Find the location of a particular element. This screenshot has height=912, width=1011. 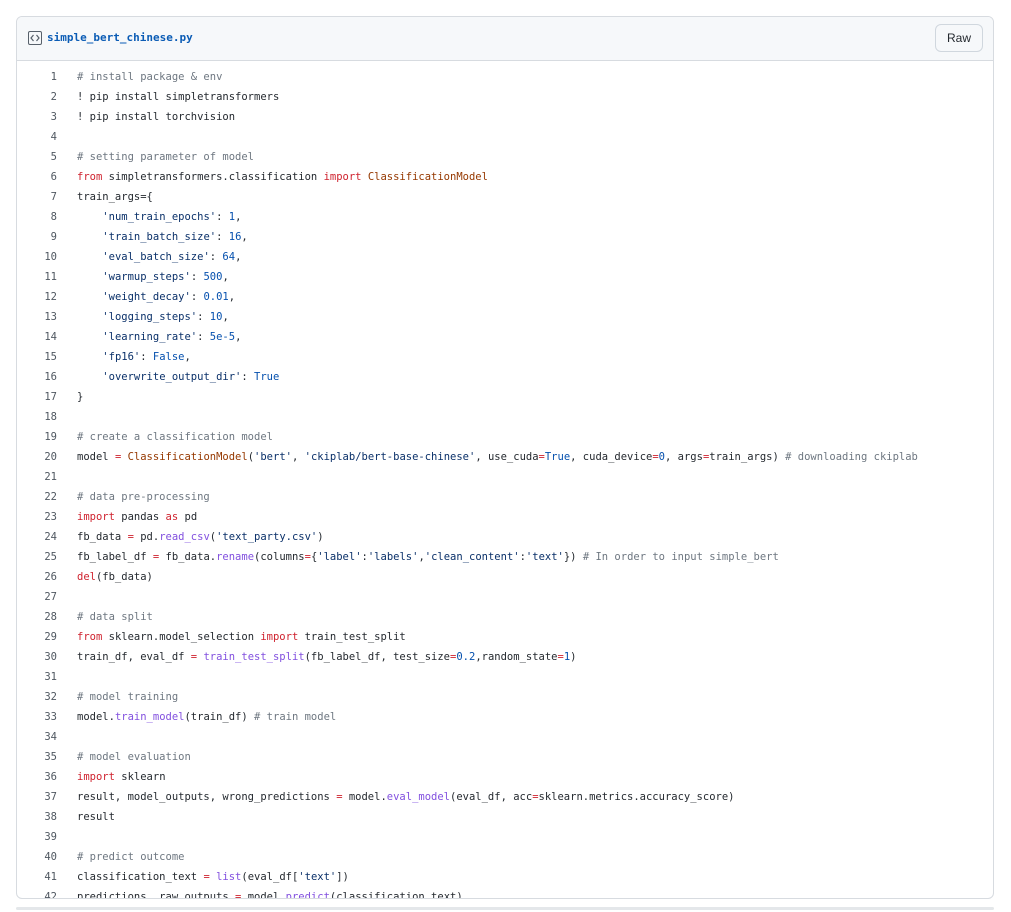

line-number: 36 is located at coordinates (37, 777).